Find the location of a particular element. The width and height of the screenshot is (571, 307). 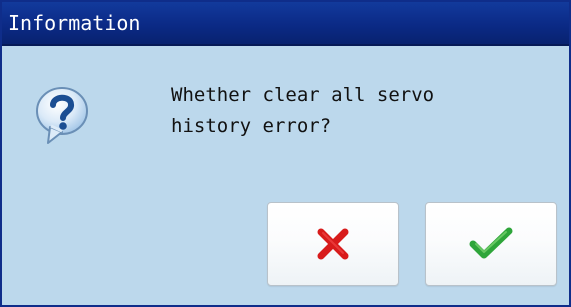

message-line: history error? is located at coordinates (251, 126).